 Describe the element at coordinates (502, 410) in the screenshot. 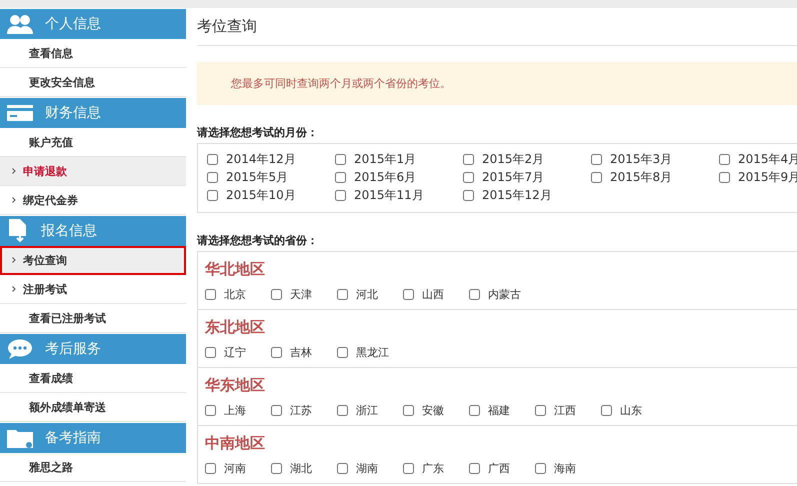

I see `province-option: 福建` at that location.